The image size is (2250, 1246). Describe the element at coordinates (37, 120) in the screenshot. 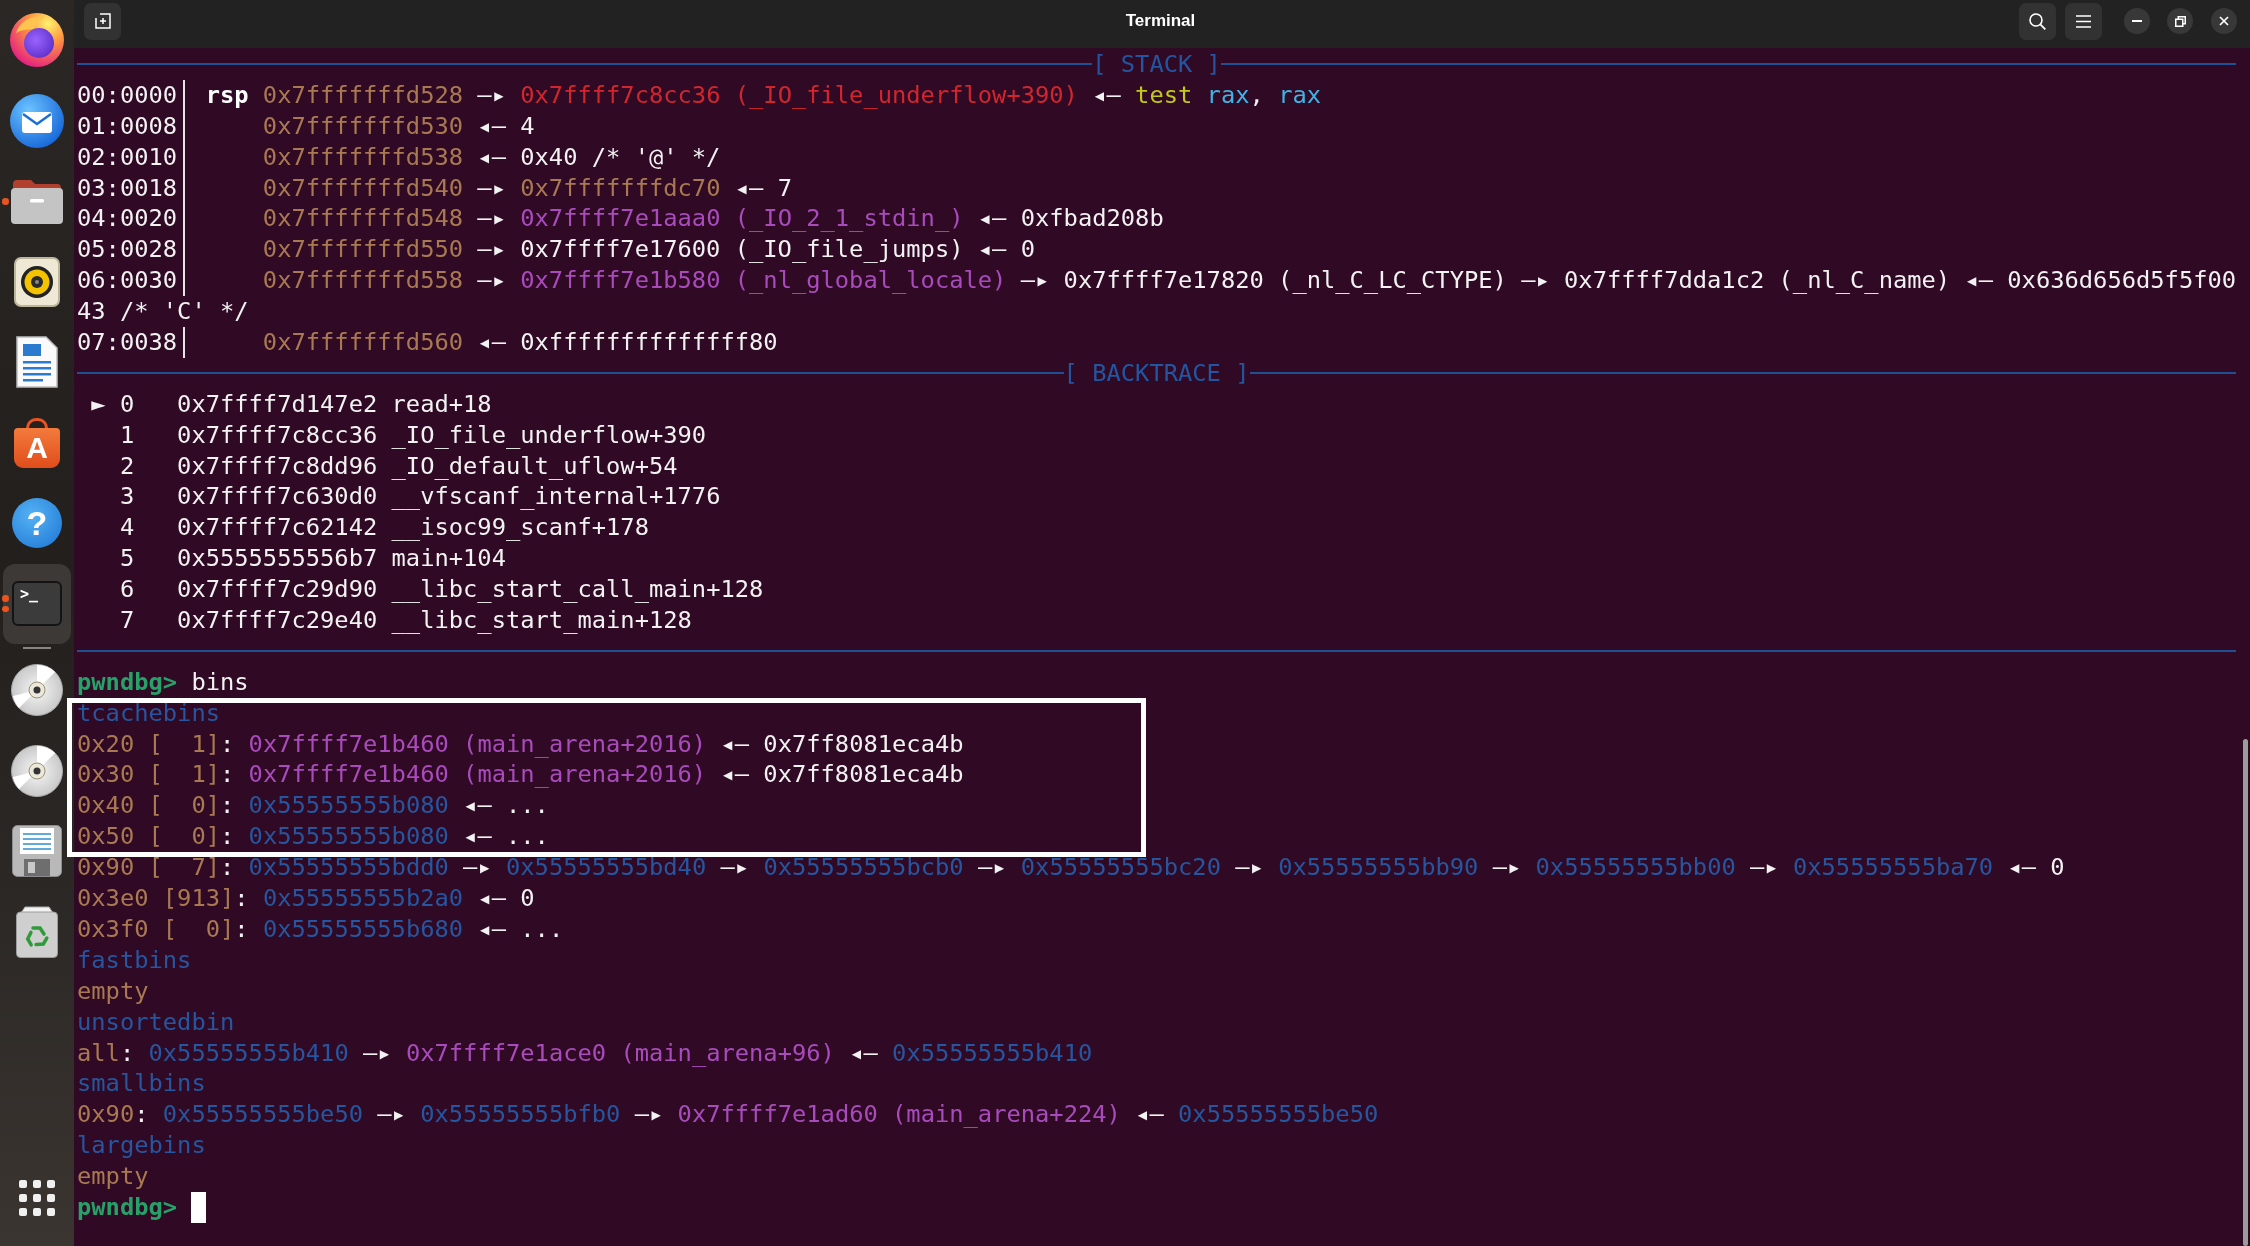

I see `envelope-icon` at that location.